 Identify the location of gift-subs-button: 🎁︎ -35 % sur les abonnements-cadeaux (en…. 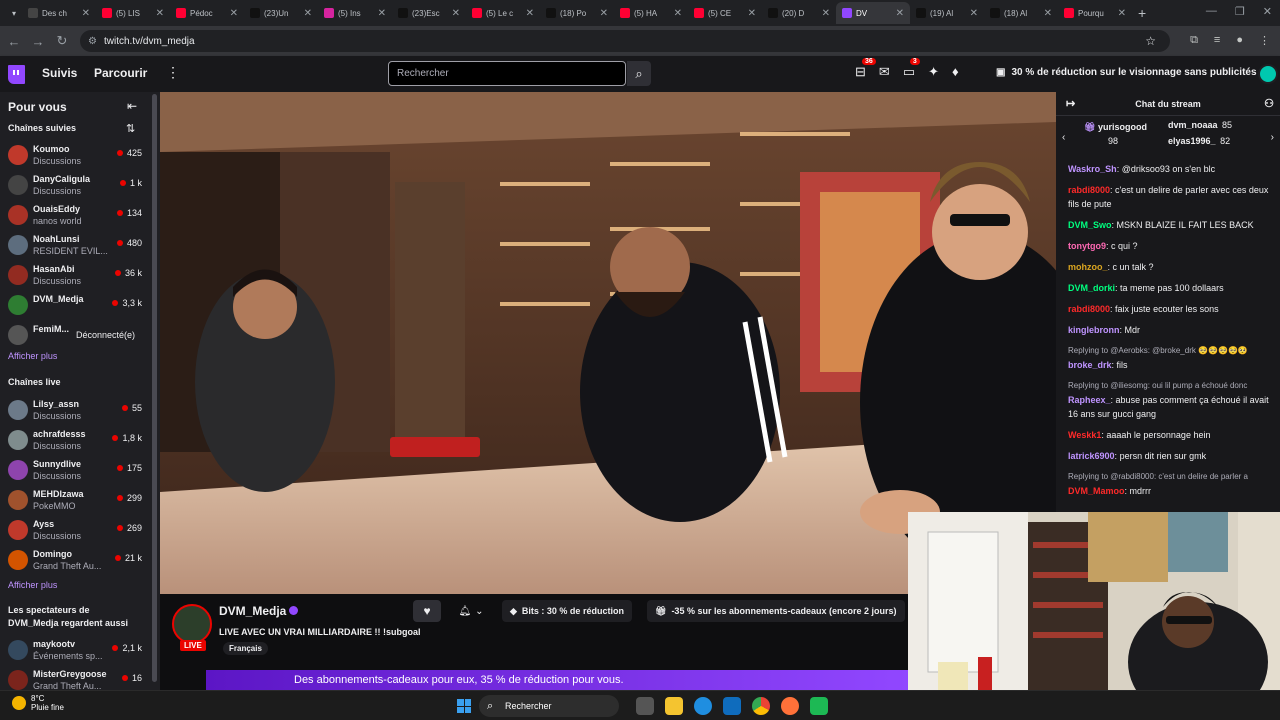
(776, 611).